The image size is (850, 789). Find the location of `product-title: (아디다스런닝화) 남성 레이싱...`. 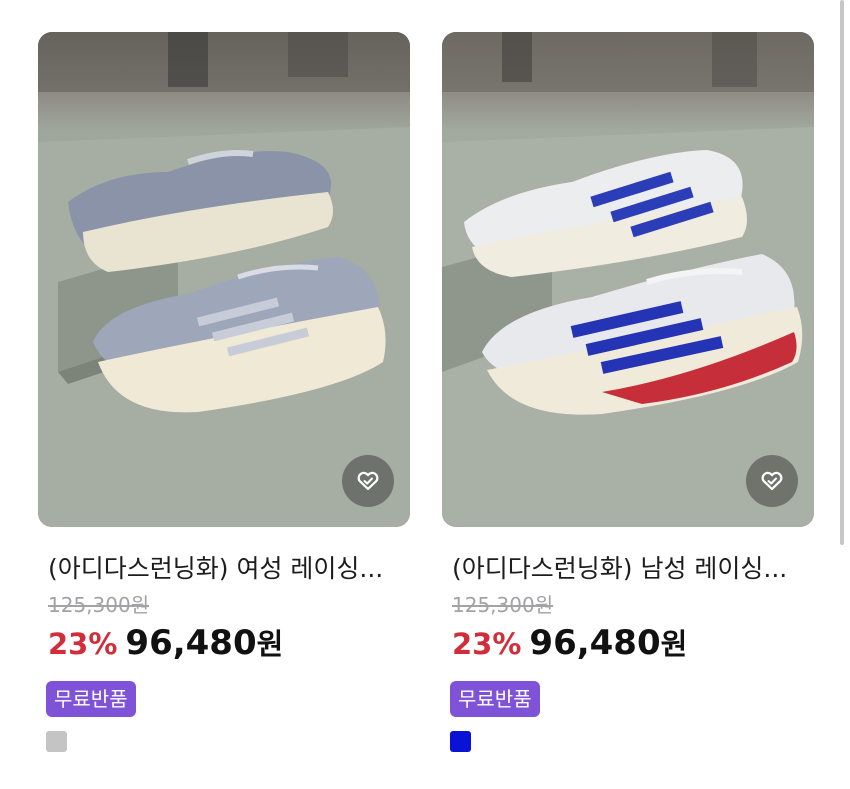

product-title: (아디다스런닝화) 남성 레이싱... is located at coordinates (628, 569).